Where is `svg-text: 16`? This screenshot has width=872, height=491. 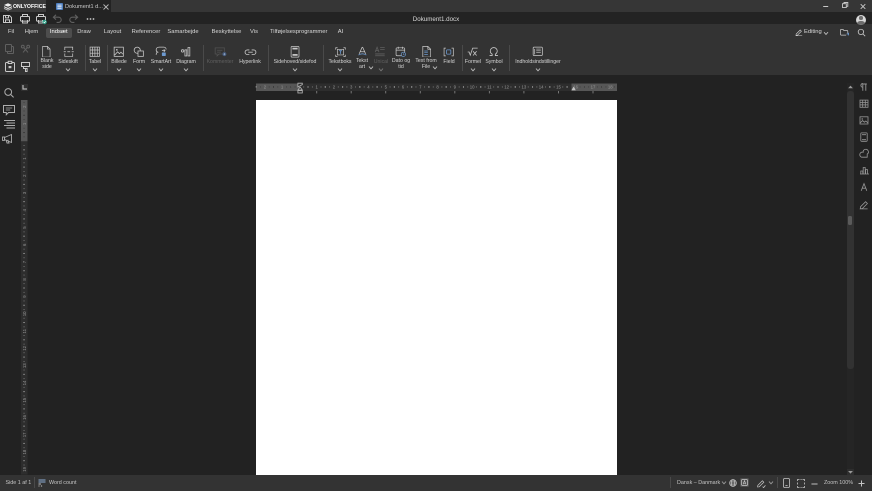
svg-text: 16 is located at coordinates (24, 417).